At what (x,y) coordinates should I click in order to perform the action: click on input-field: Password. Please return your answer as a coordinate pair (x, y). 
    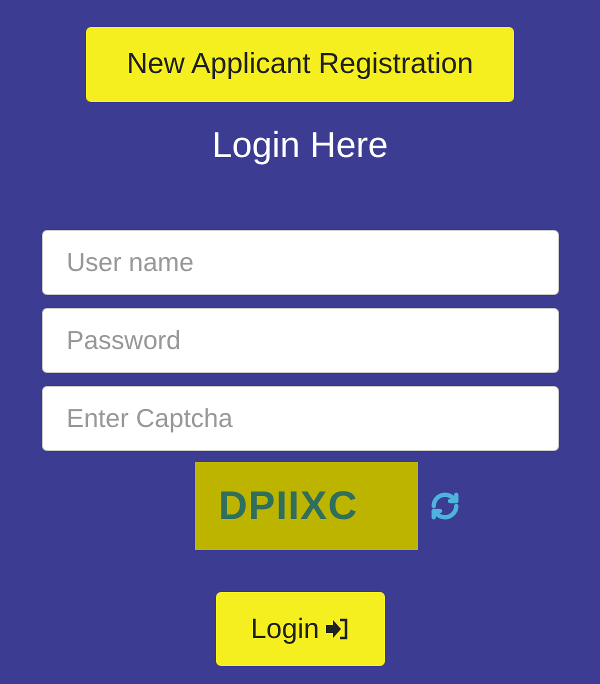
    Looking at the image, I should click on (300, 340).